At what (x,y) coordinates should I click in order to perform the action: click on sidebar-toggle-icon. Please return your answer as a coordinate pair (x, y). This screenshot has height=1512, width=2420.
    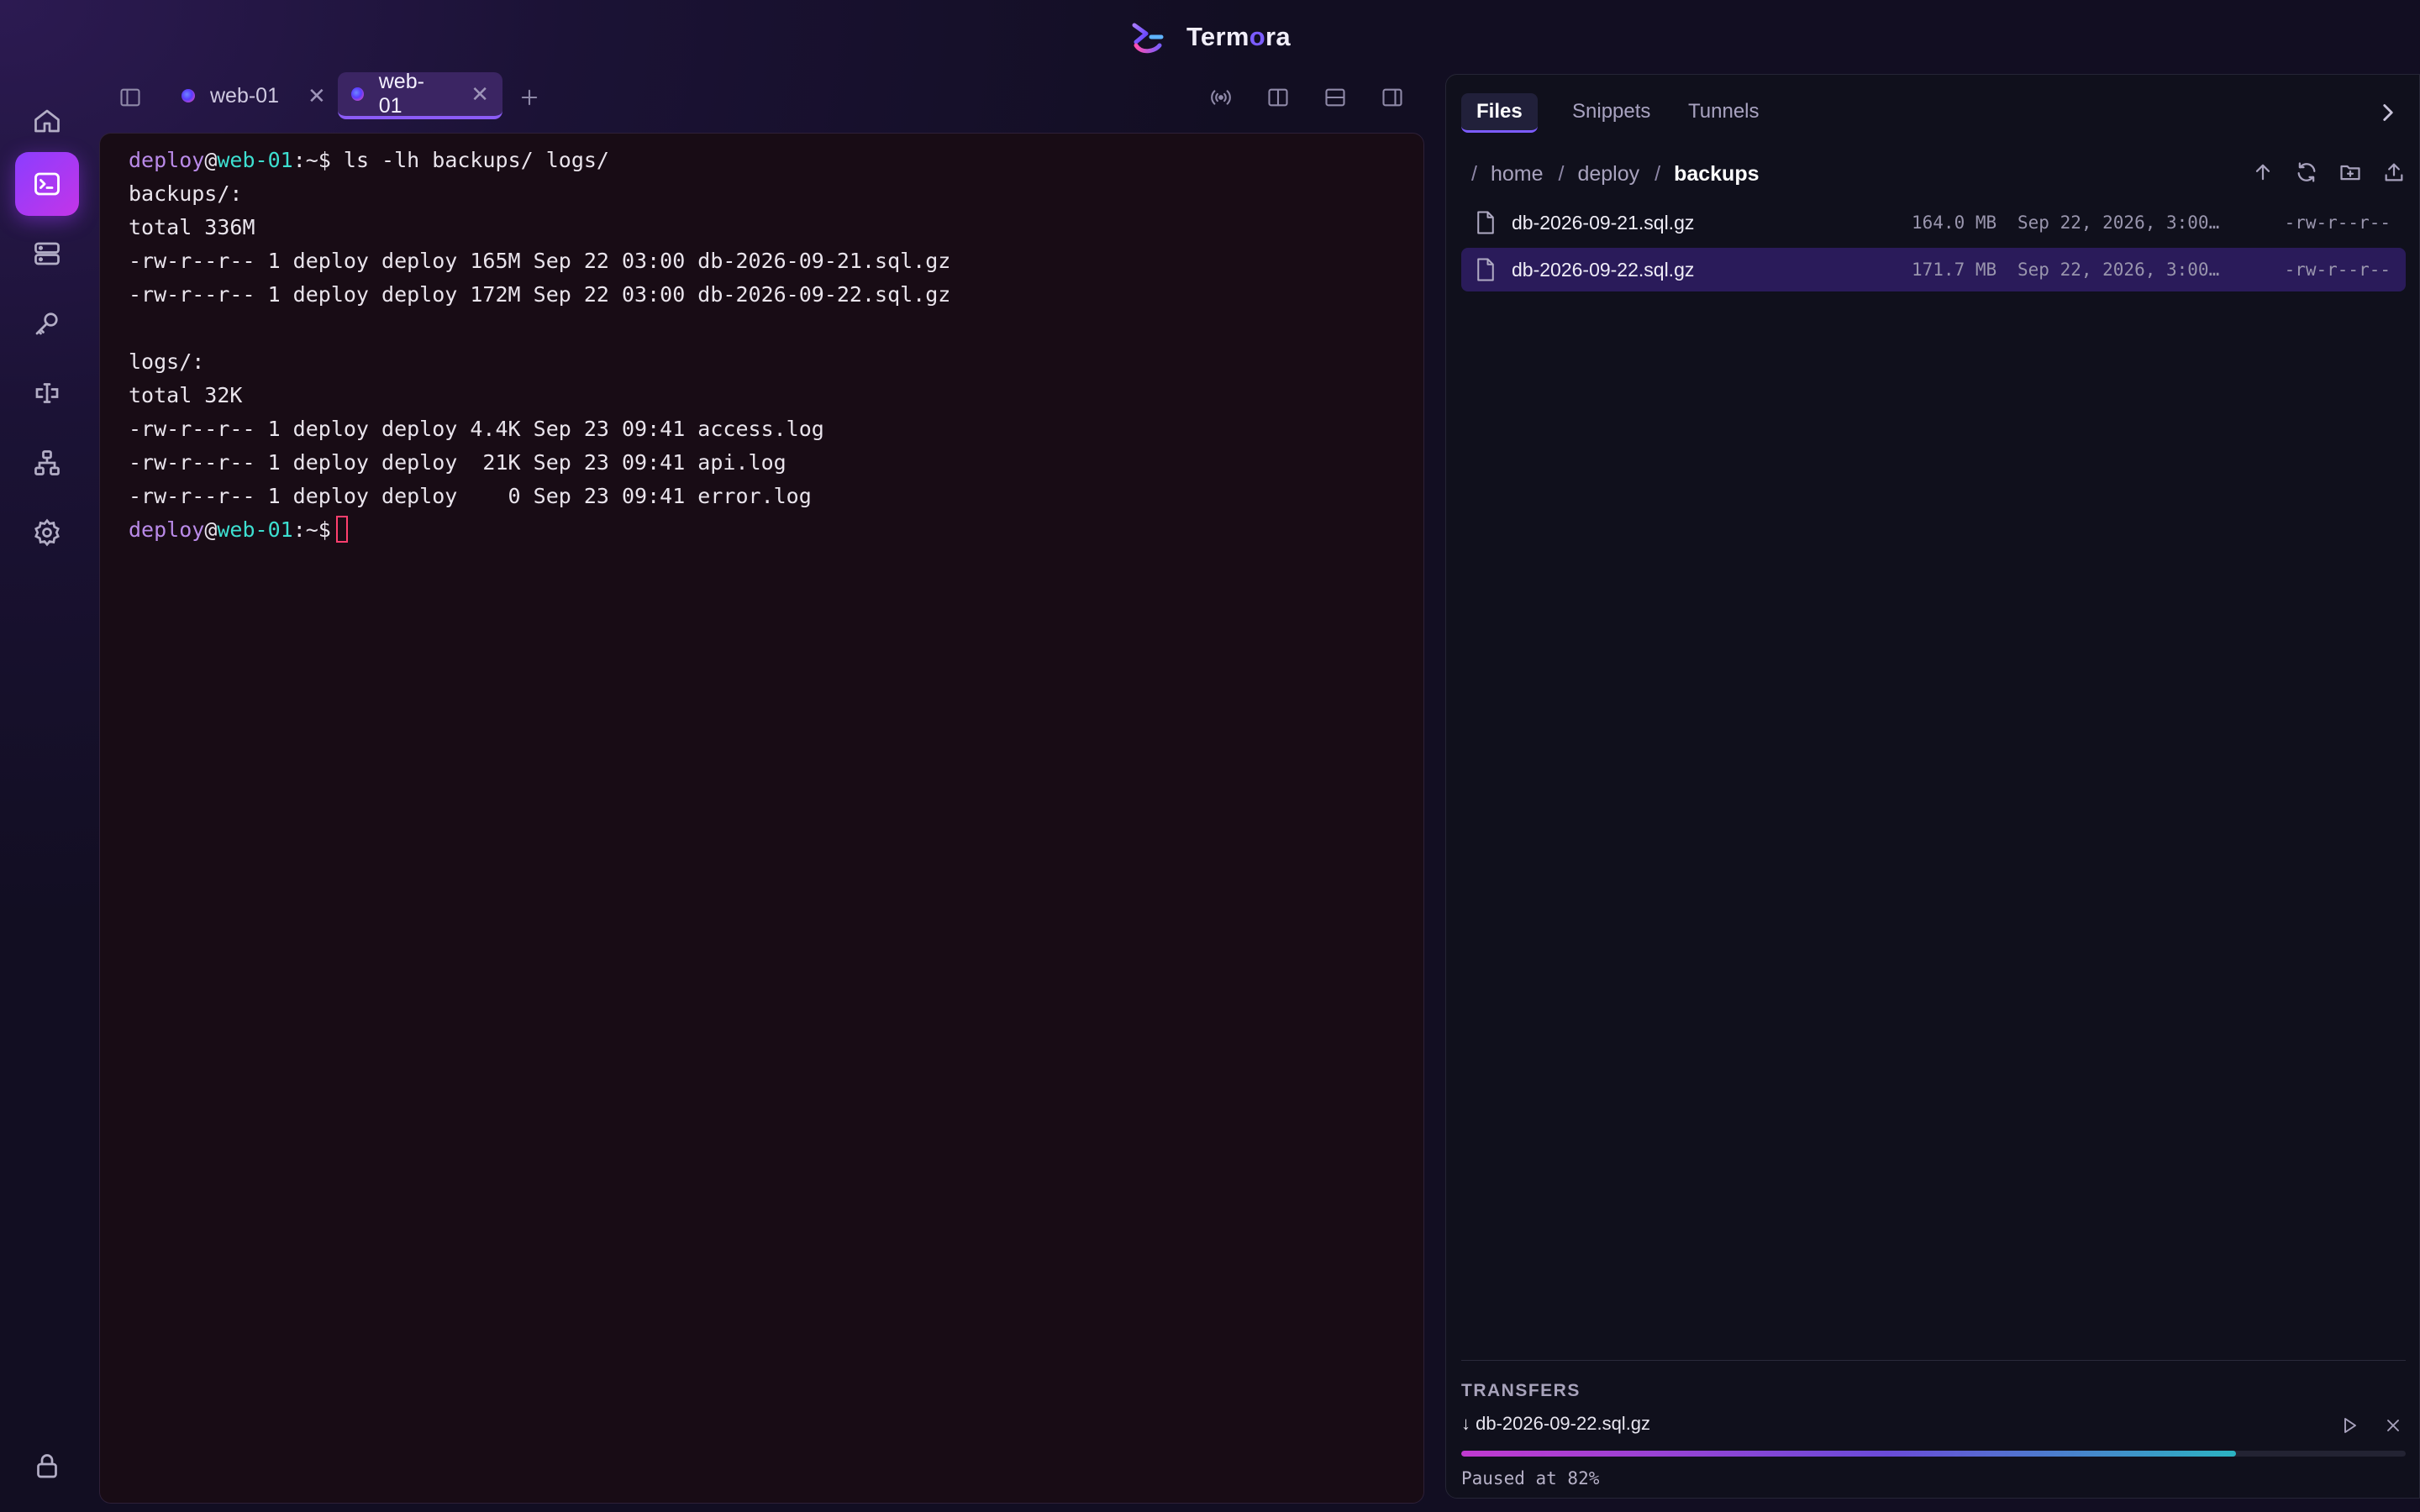
    Looking at the image, I should click on (130, 97).